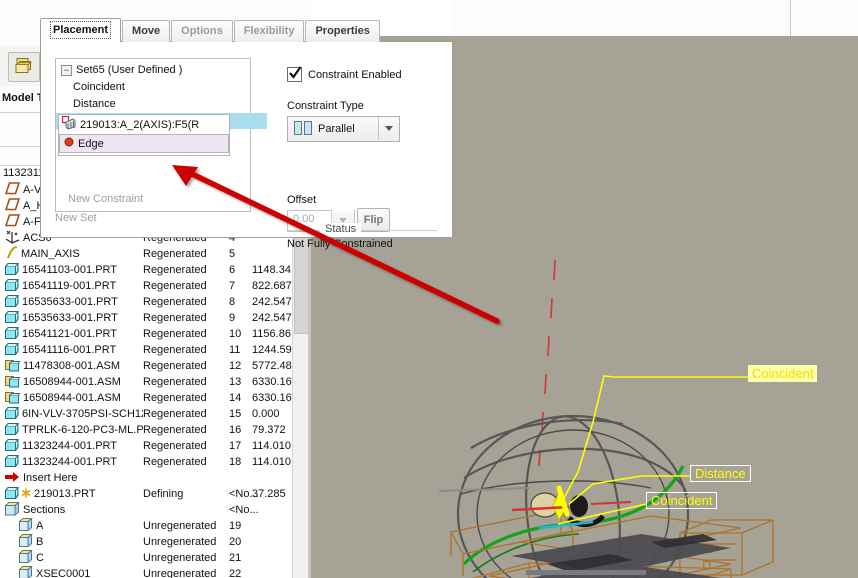 This screenshot has width=858, height=578. What do you see at coordinates (146, 558) in the screenshot?
I see `tree-row: C Unregenerated 21` at bounding box center [146, 558].